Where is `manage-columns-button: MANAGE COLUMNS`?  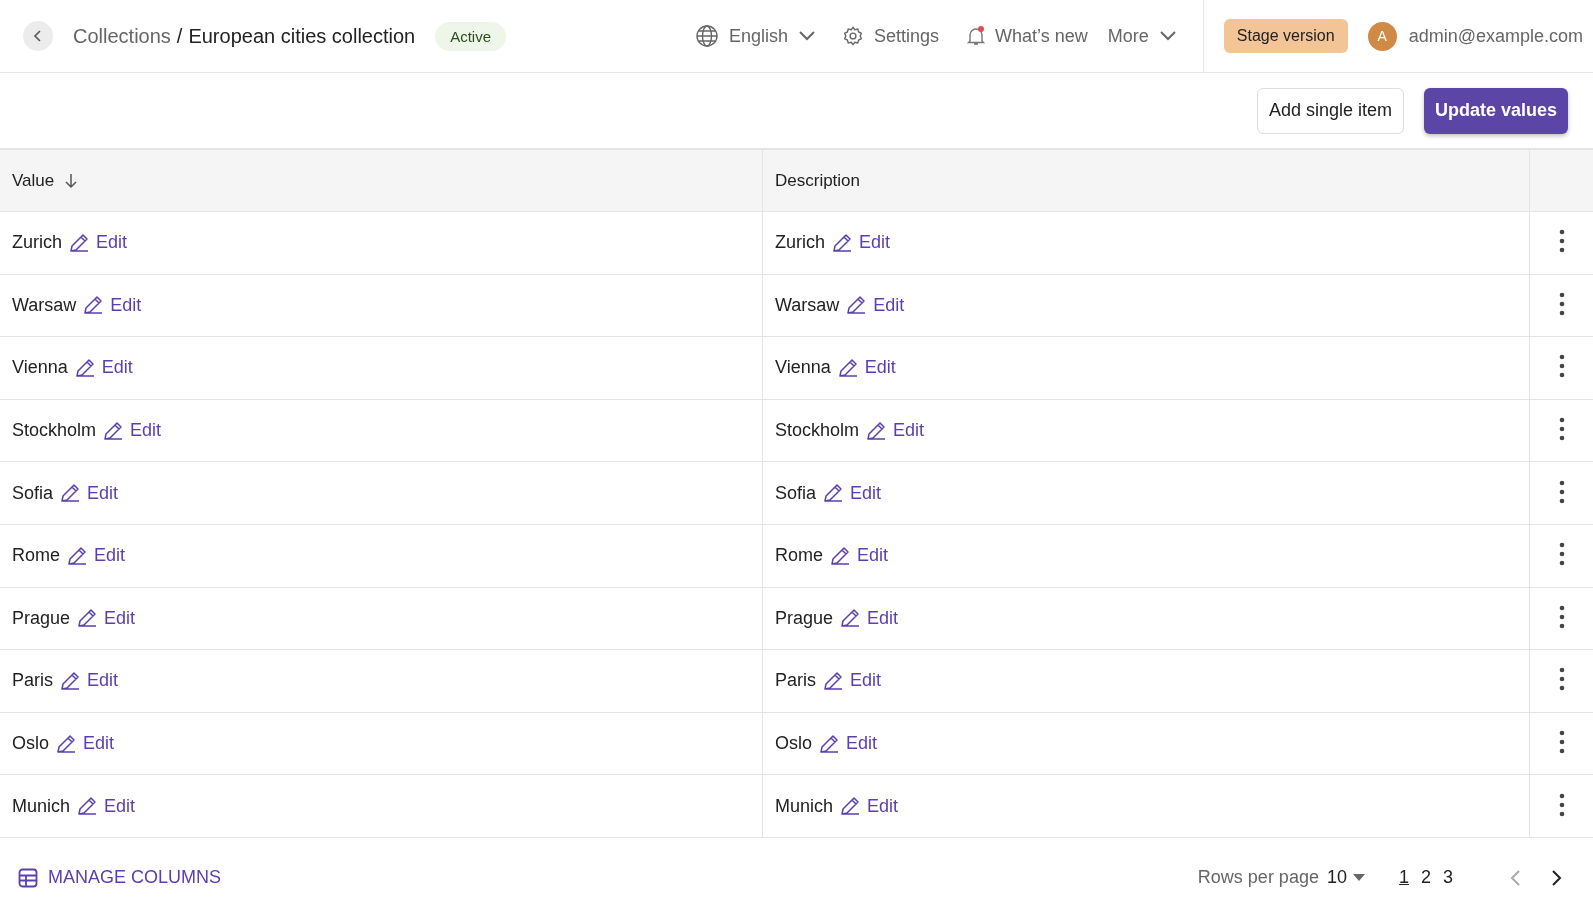
manage-columns-button: MANAGE COLUMNS is located at coordinates (120, 878).